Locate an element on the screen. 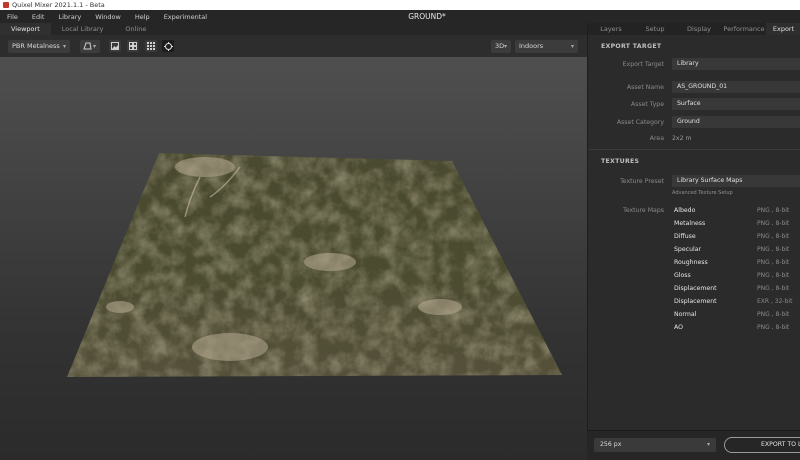 Image resolution: width=800 pixels, height=460 pixels. grid-view-button is located at coordinates (133, 46).